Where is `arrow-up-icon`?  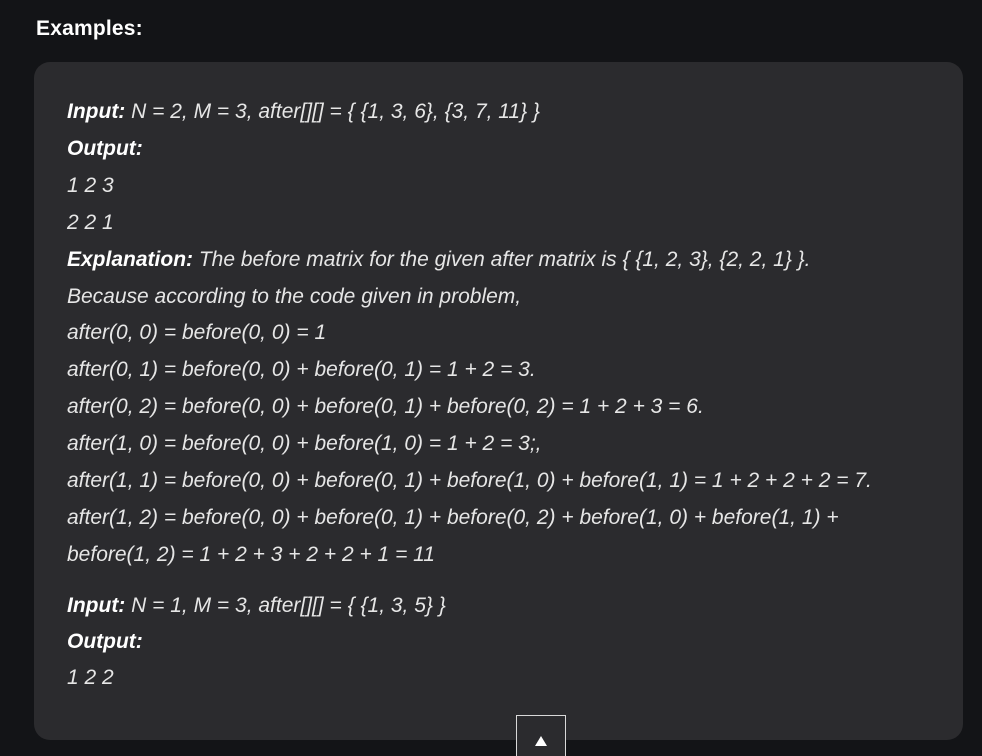
arrow-up-icon is located at coordinates (541, 741).